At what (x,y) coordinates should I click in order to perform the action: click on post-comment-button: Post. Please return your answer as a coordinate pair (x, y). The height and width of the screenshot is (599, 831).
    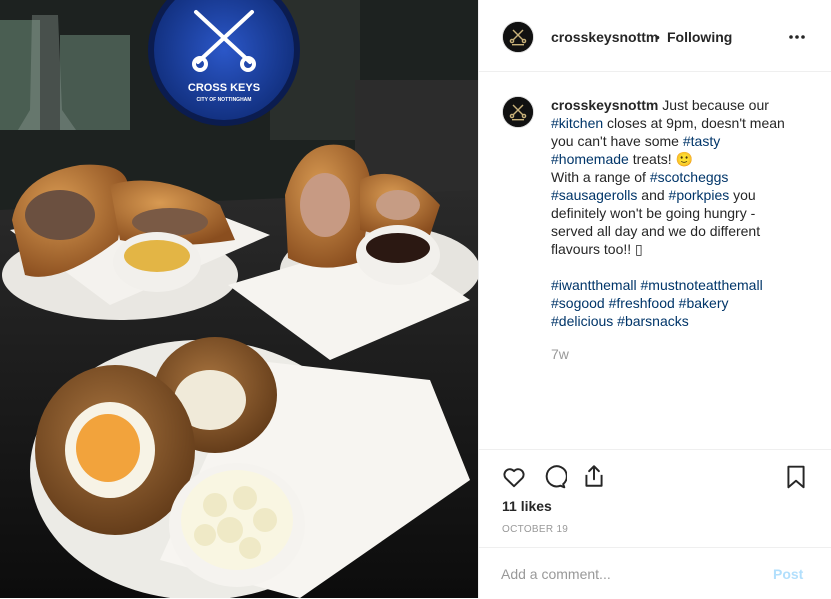
    Looking at the image, I should click on (788, 574).